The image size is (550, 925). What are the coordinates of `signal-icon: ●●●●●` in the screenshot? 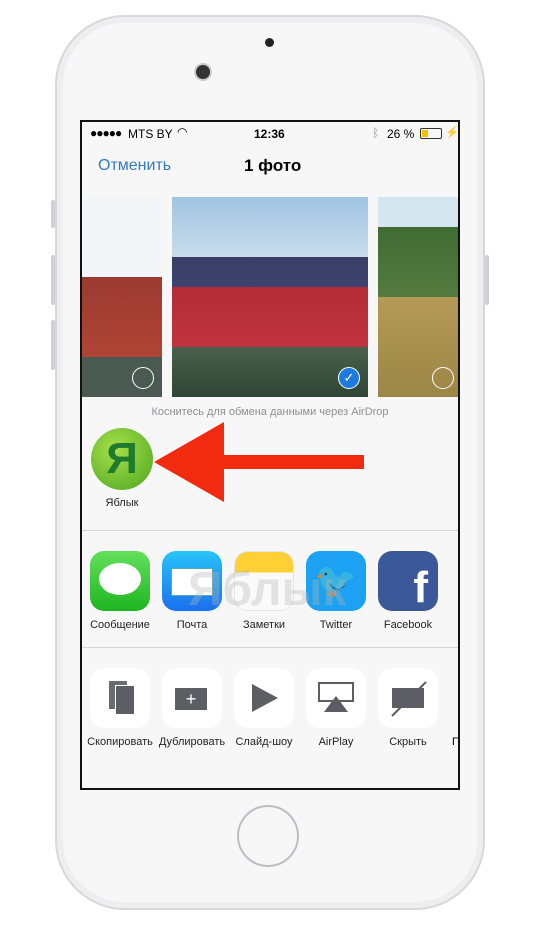 It's located at (106, 133).